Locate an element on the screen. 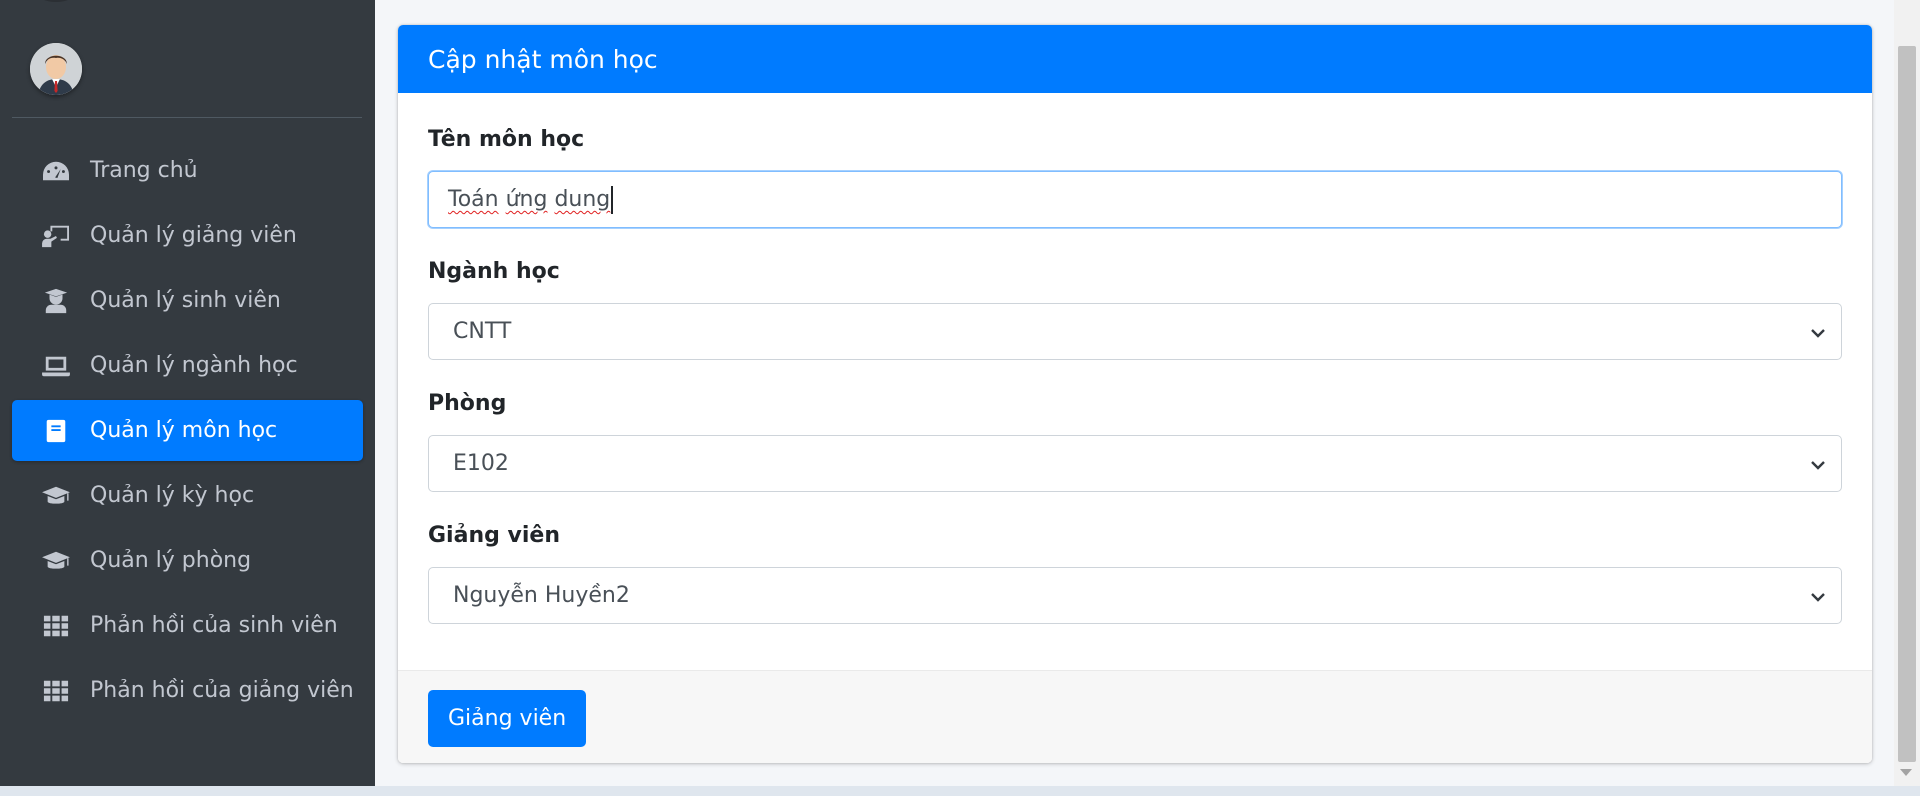 This screenshot has height=796, width=1920. sidebar-item-rooms: Quản lý phòng is located at coordinates (187, 560).